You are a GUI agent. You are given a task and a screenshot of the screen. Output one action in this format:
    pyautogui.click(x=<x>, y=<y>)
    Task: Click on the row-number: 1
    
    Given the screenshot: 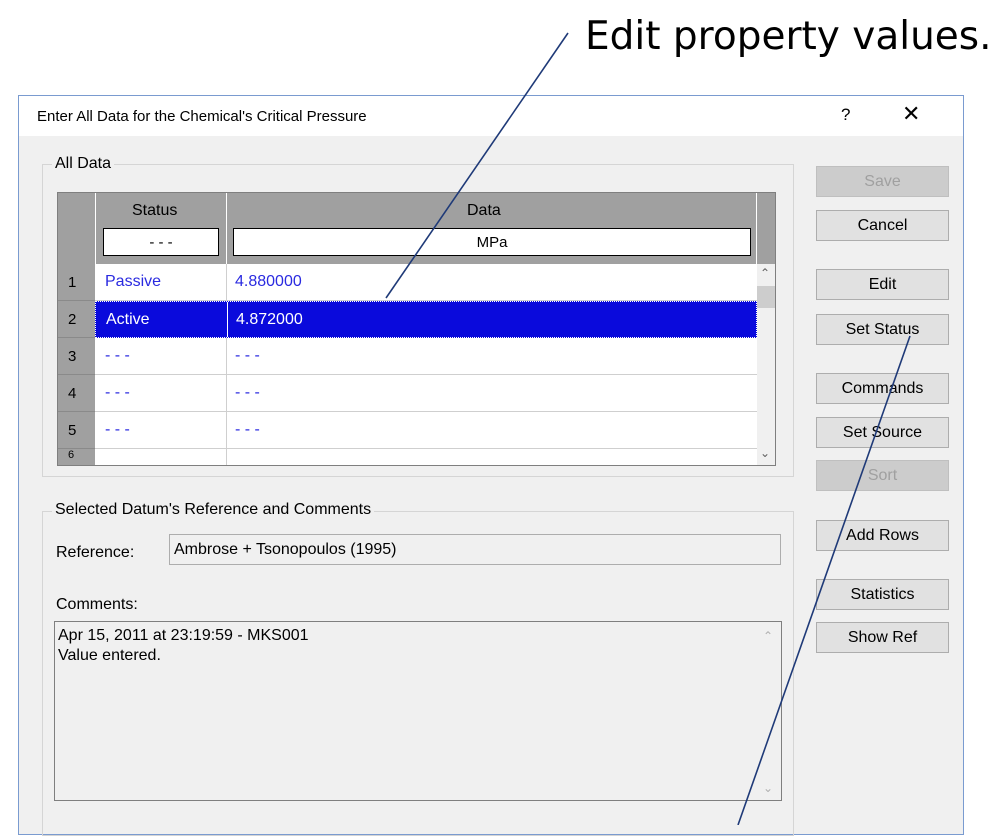 What is the action you would take?
    pyautogui.click(x=76, y=282)
    